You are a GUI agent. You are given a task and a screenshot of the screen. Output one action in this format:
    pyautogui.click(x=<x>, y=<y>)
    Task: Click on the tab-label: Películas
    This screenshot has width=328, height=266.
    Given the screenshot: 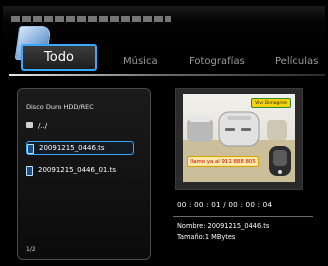 What is the action you would take?
    pyautogui.click(x=297, y=61)
    